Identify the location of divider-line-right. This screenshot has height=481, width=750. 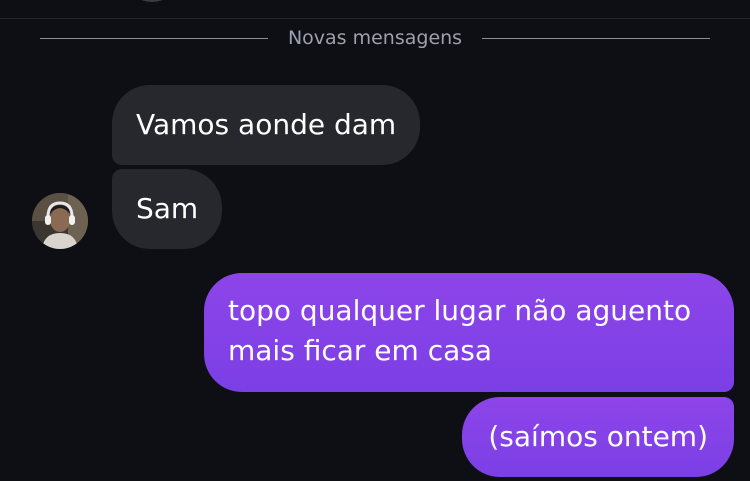
(596, 38).